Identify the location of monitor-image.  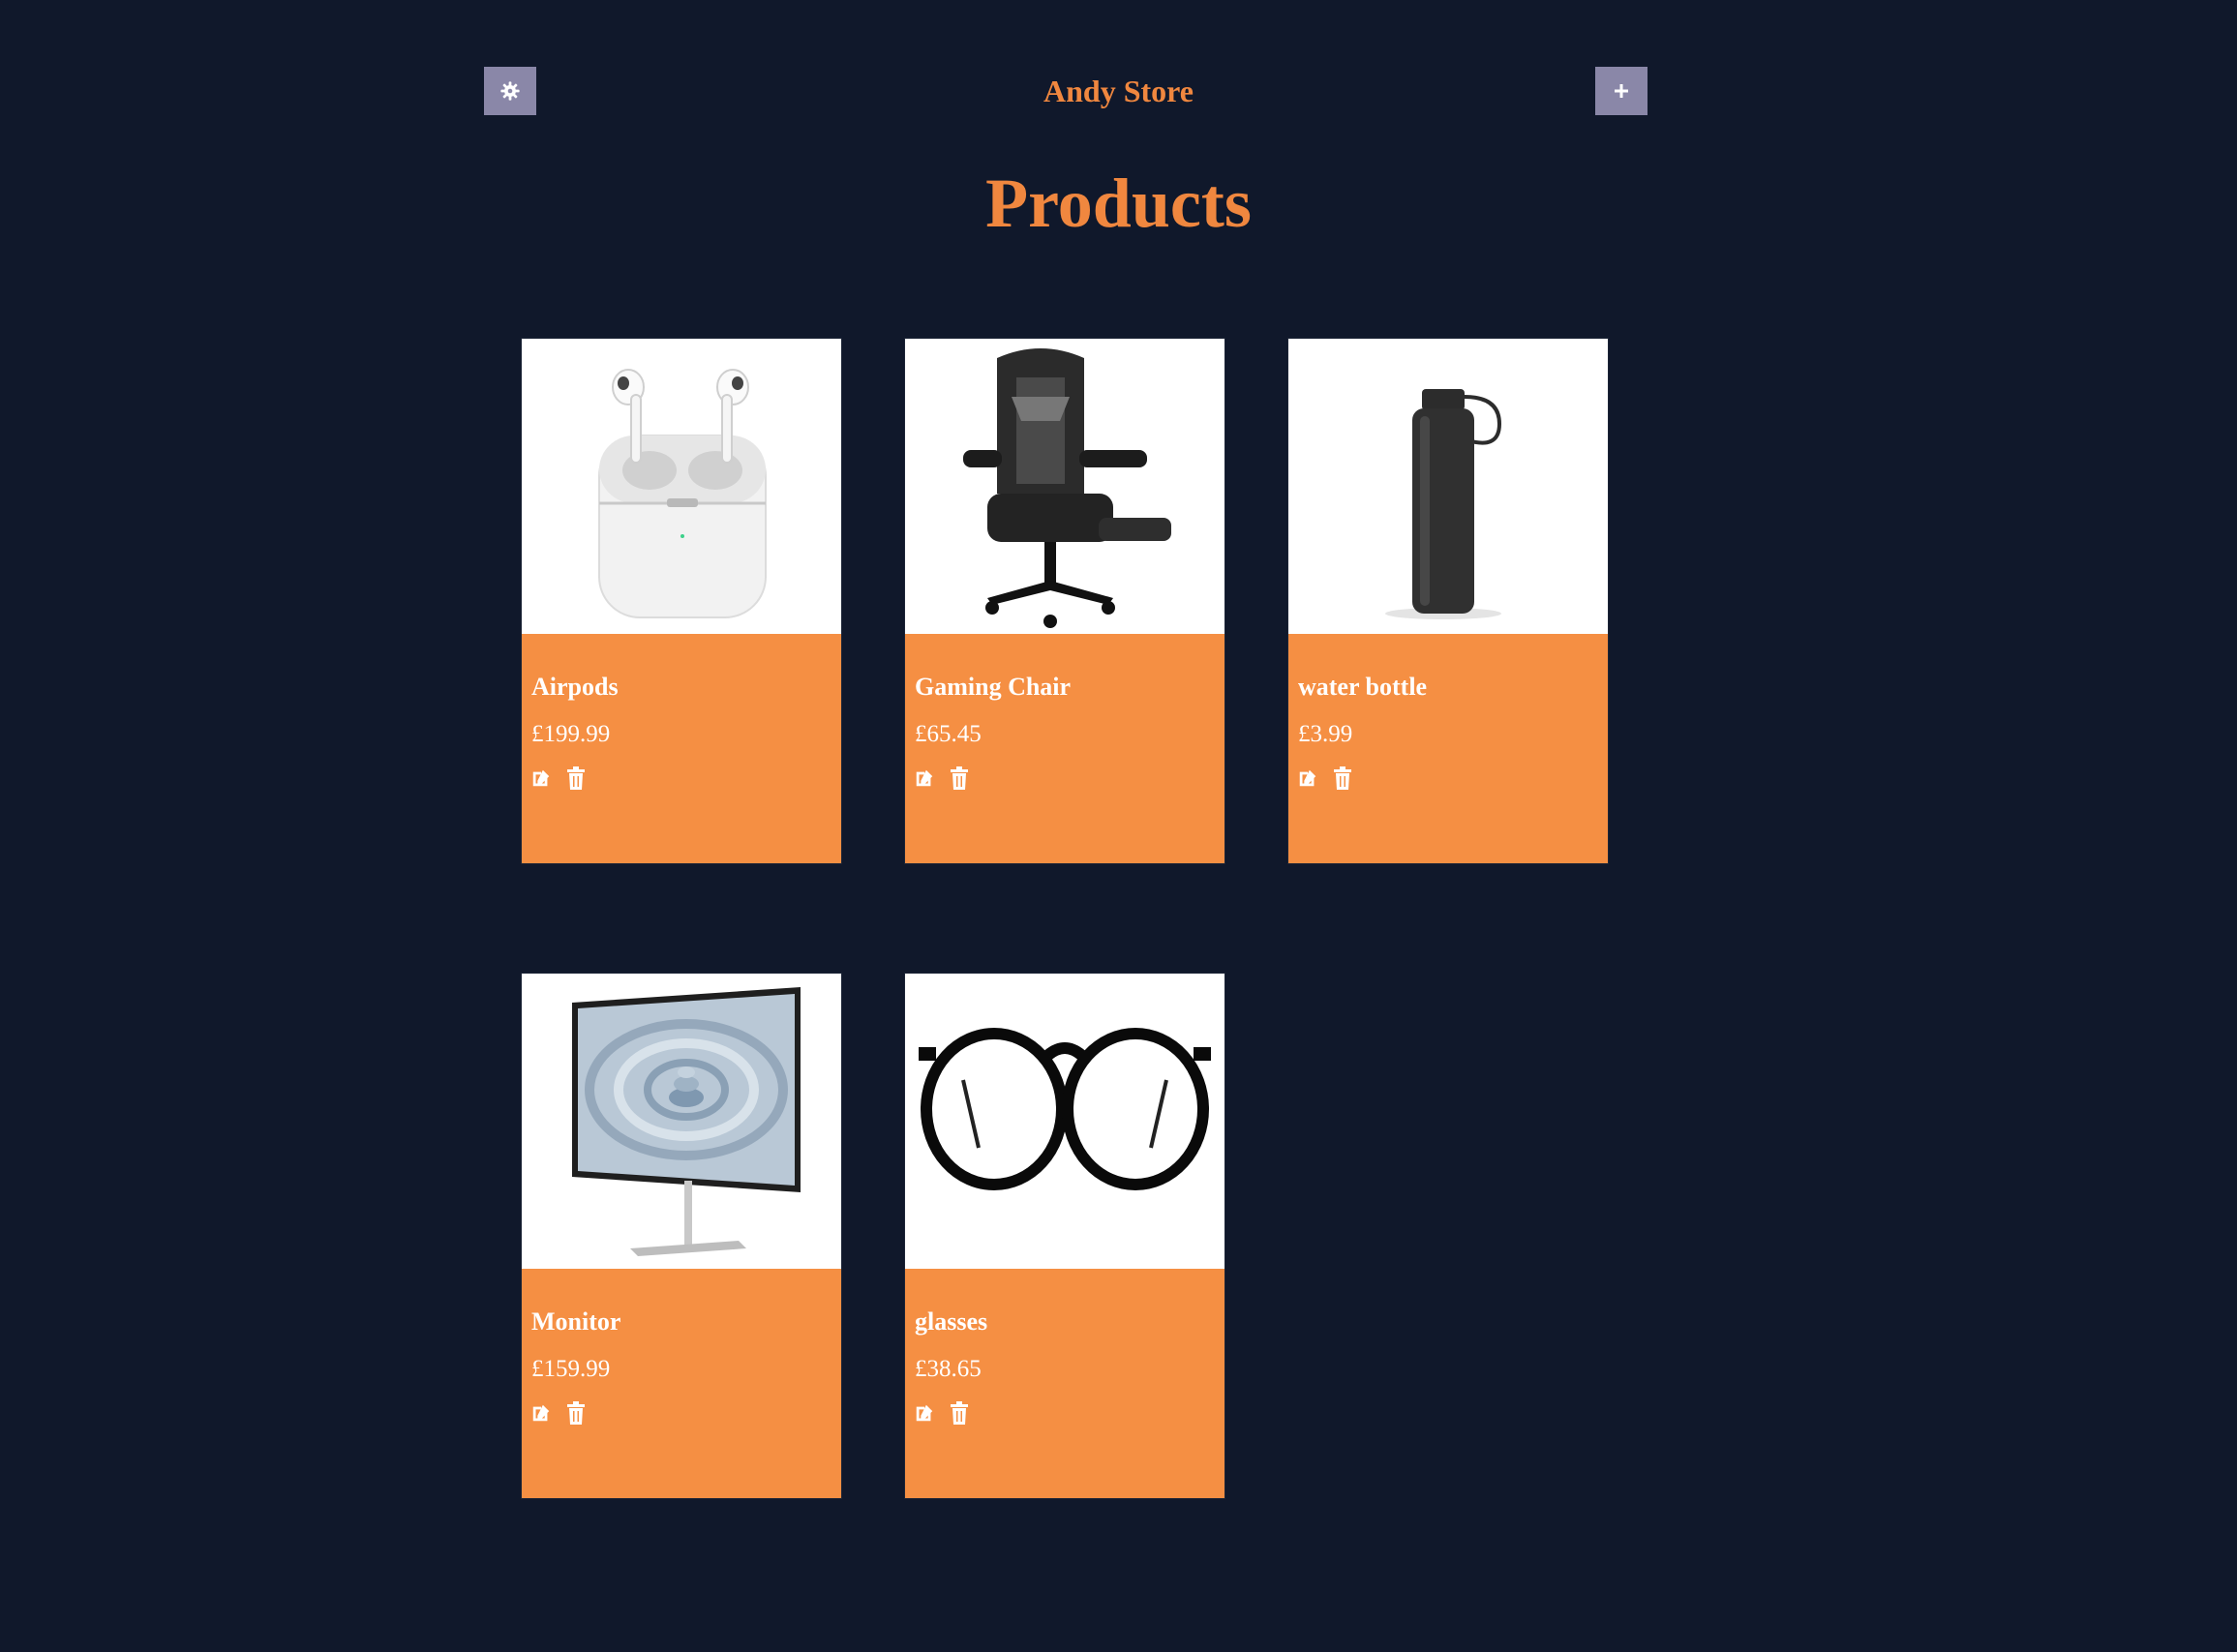
(681, 1121).